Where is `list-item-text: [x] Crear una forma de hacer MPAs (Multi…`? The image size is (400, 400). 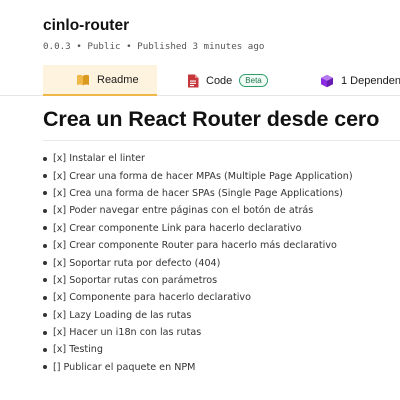 list-item-text: [x] Crear una forma de hacer MPAs (Multi… is located at coordinates (203, 176).